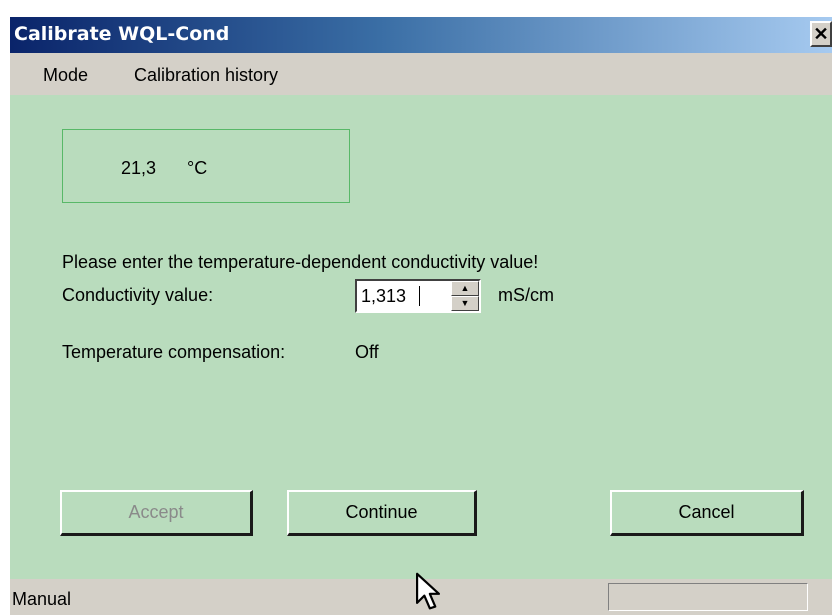 This screenshot has height=615, width=832. I want to click on close-icon: ✕, so click(821, 34).